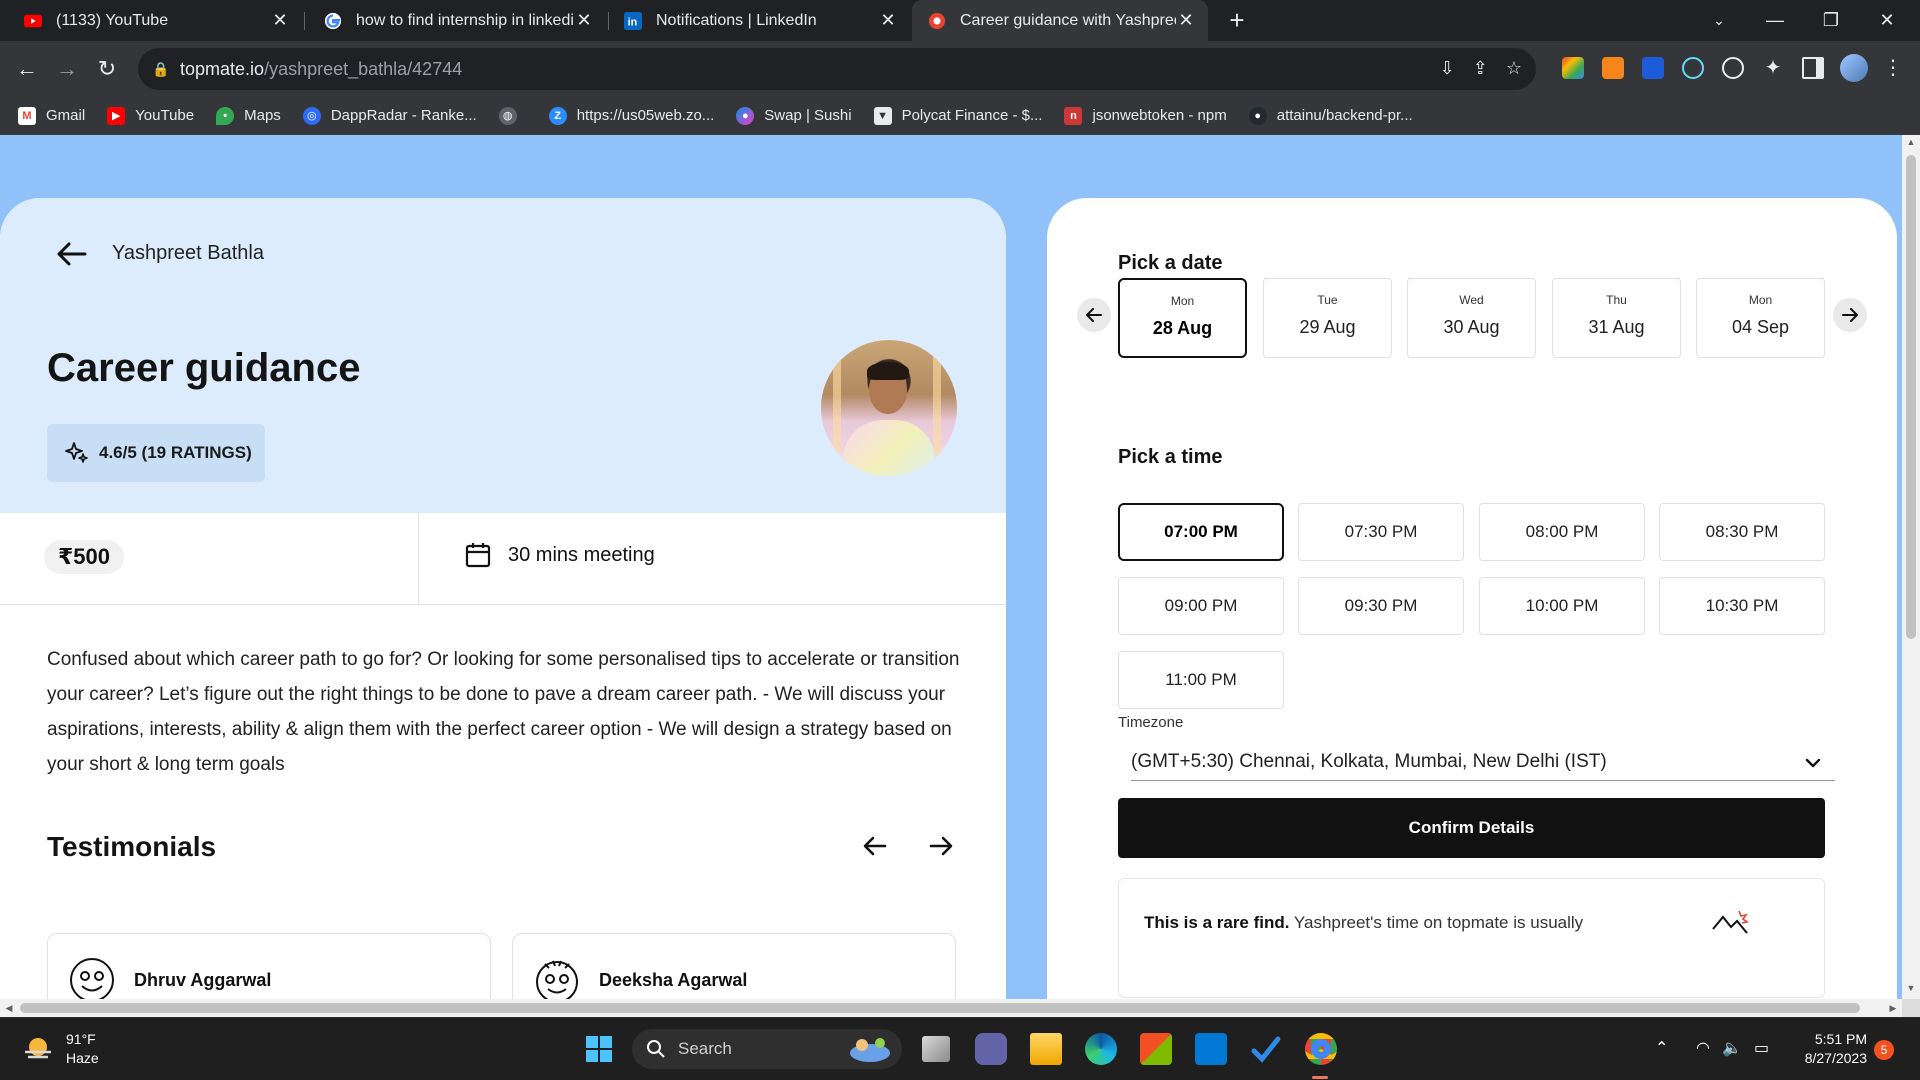 This screenshot has height=1080, width=1920. Describe the element at coordinates (599, 1049) in the screenshot. I see `windows-start-icon` at that location.